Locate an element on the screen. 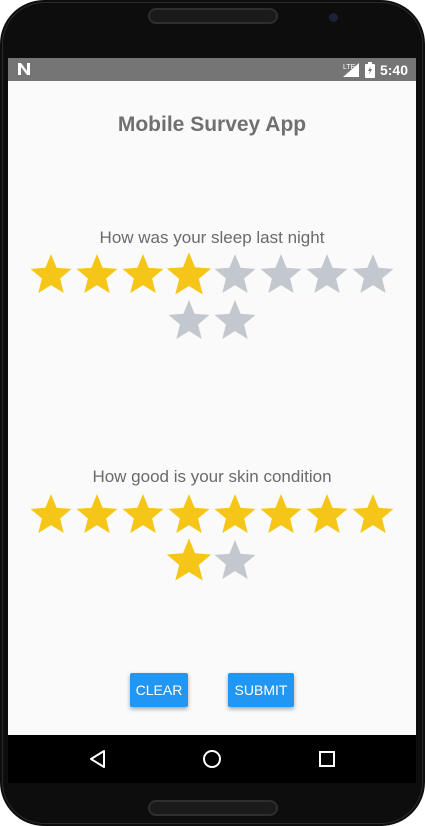 The height and width of the screenshot is (826, 425). n-notification-icon is located at coordinates (24, 69).